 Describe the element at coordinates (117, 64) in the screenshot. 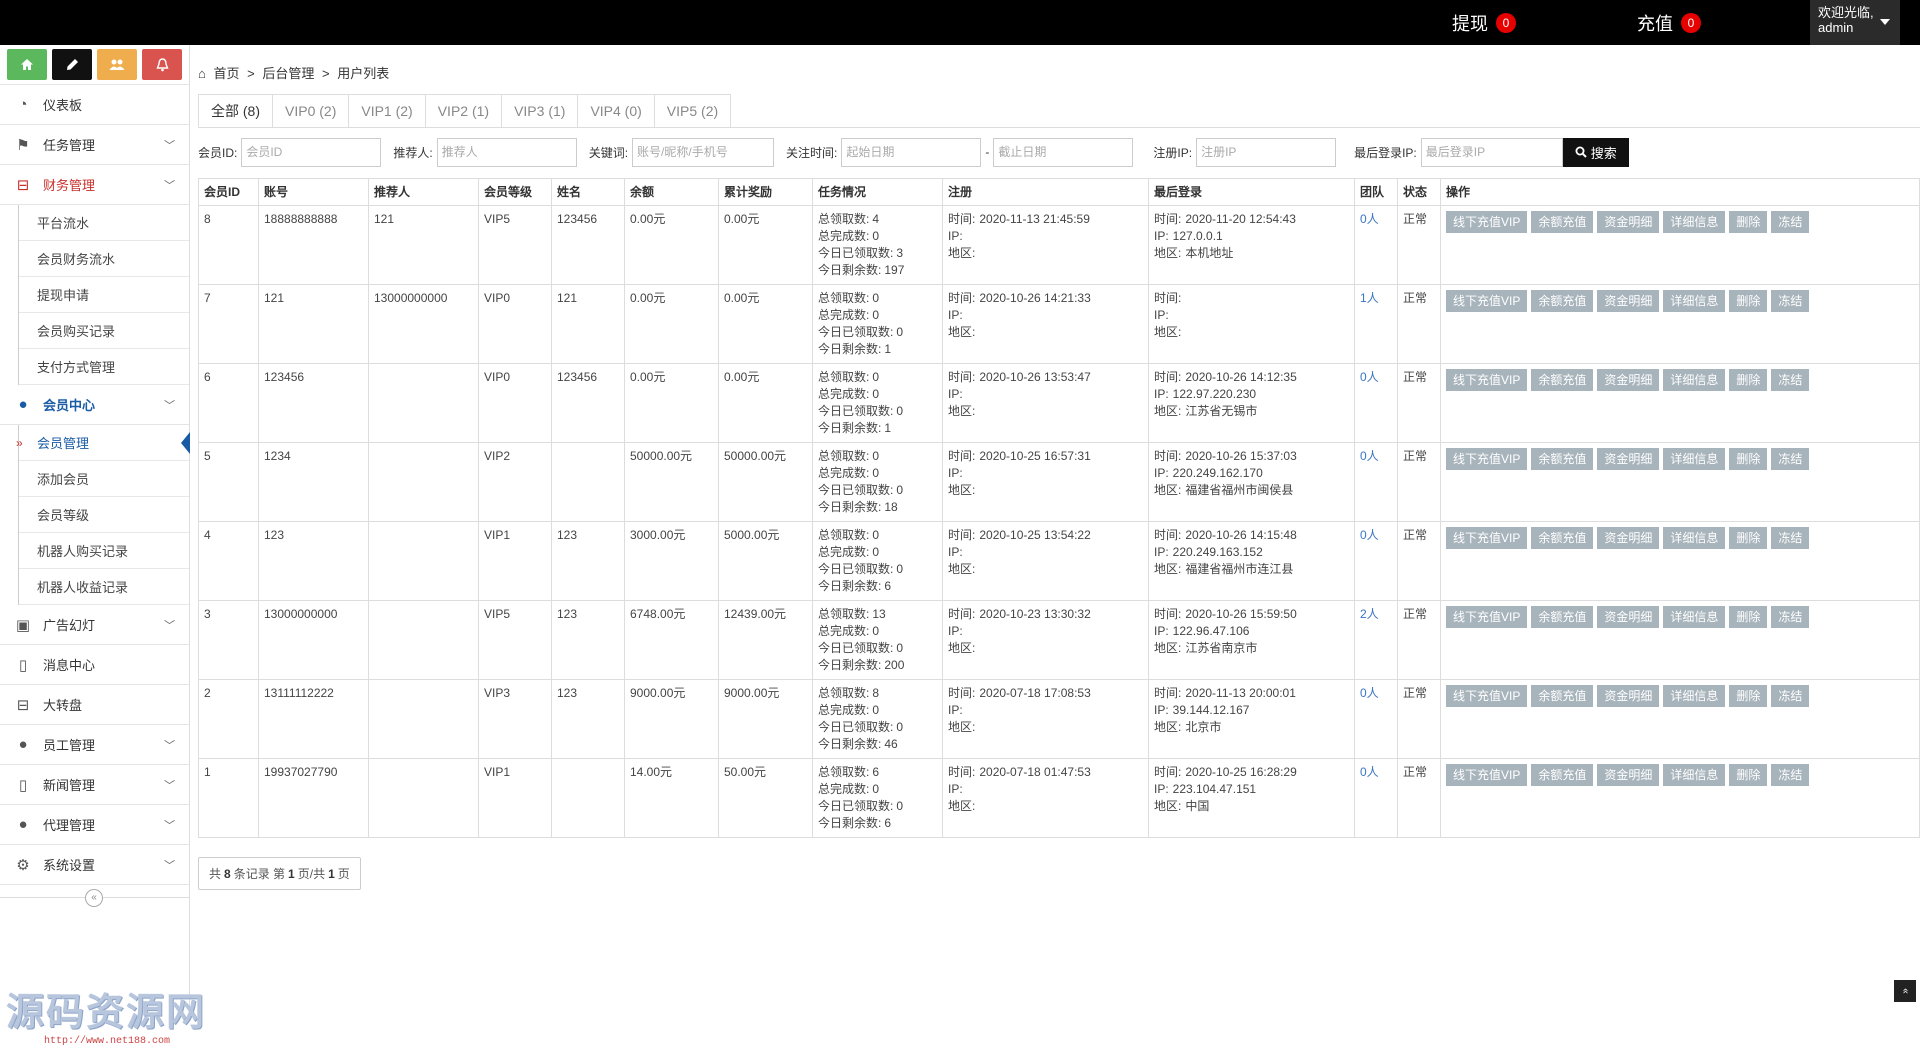

I see `group-shortcut-button` at that location.